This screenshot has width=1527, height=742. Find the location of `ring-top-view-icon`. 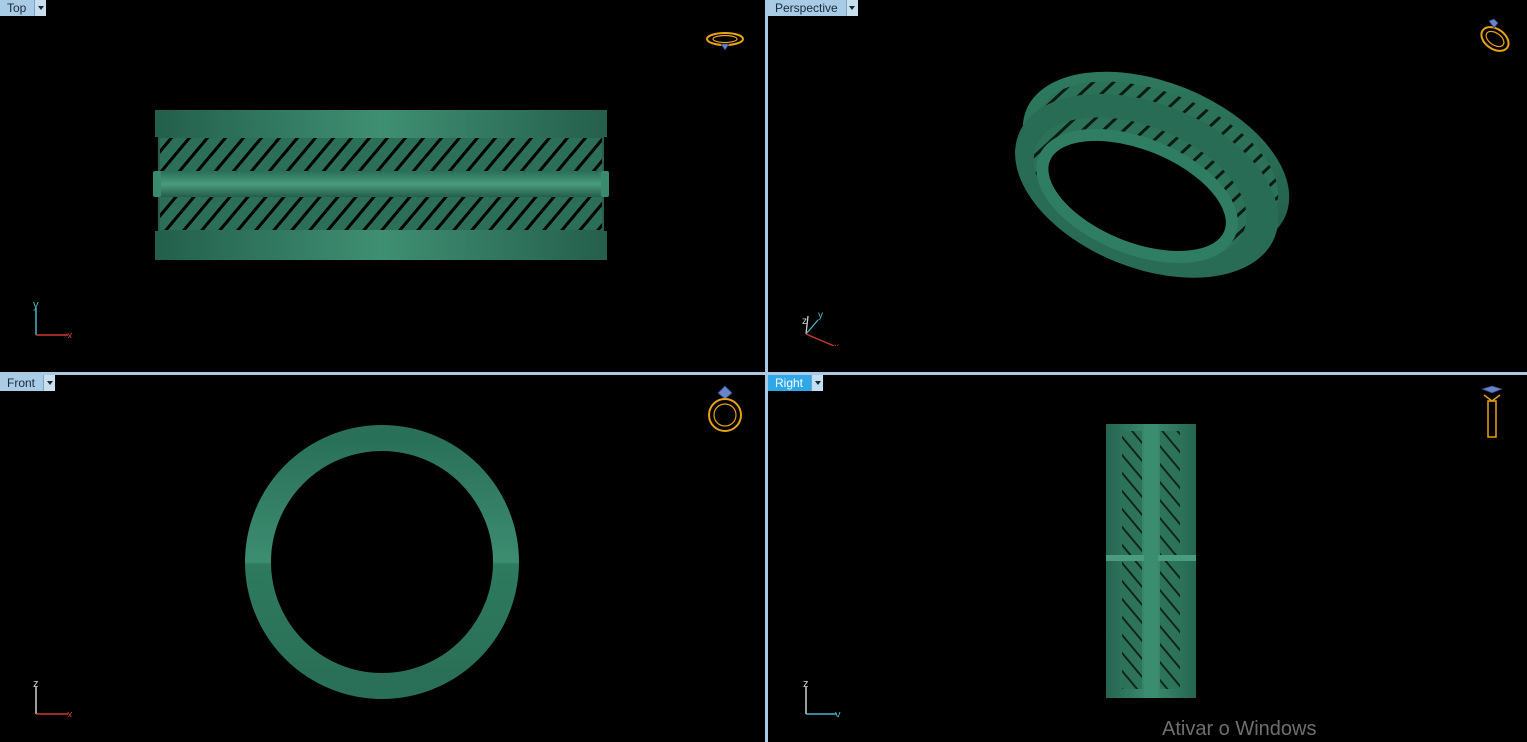

ring-top-view-icon is located at coordinates (725, 40).